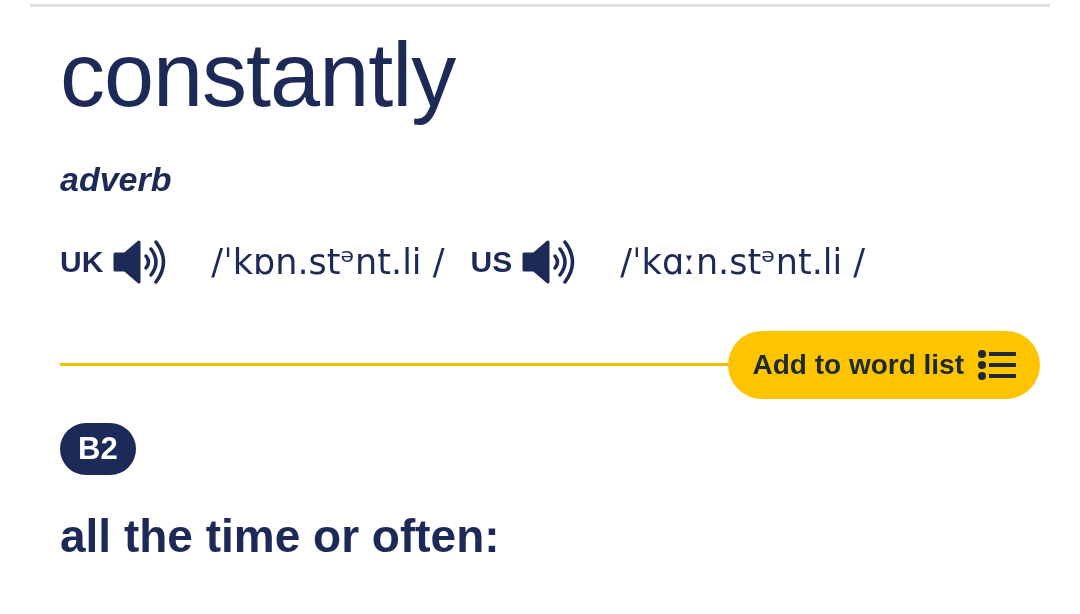 The image size is (1080, 614). Describe the element at coordinates (98, 448) in the screenshot. I see `level-badge: B2` at that location.